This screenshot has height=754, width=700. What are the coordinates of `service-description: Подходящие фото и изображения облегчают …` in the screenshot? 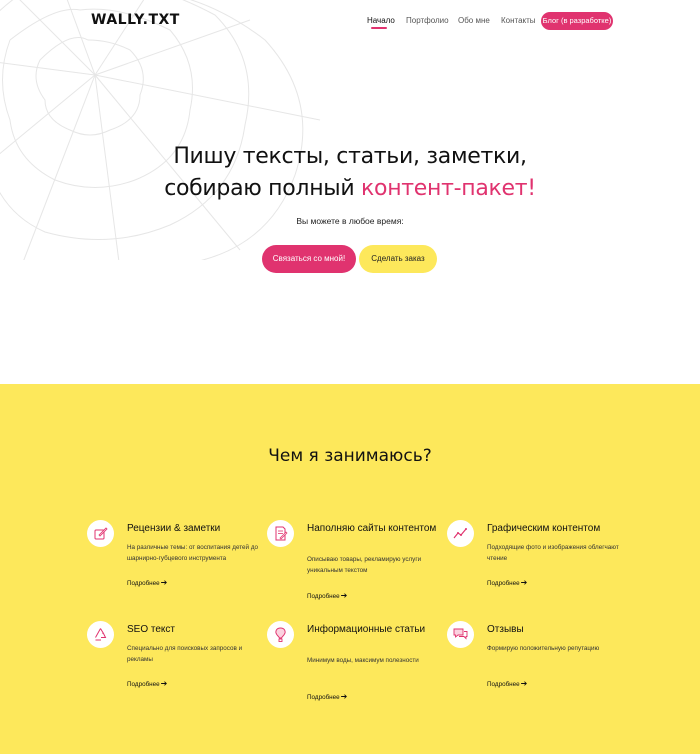 It's located at (553, 553).